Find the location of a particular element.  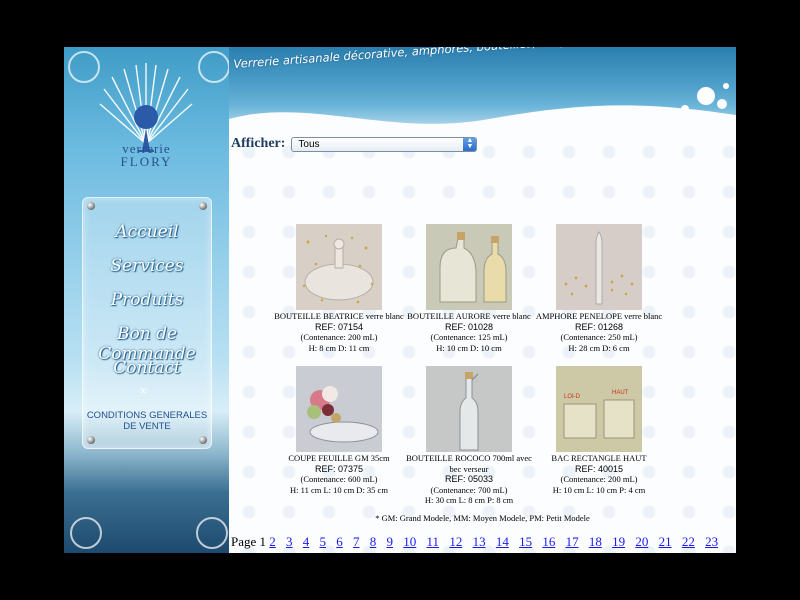

nav-item-contact: Contact is located at coordinates (147, 368).